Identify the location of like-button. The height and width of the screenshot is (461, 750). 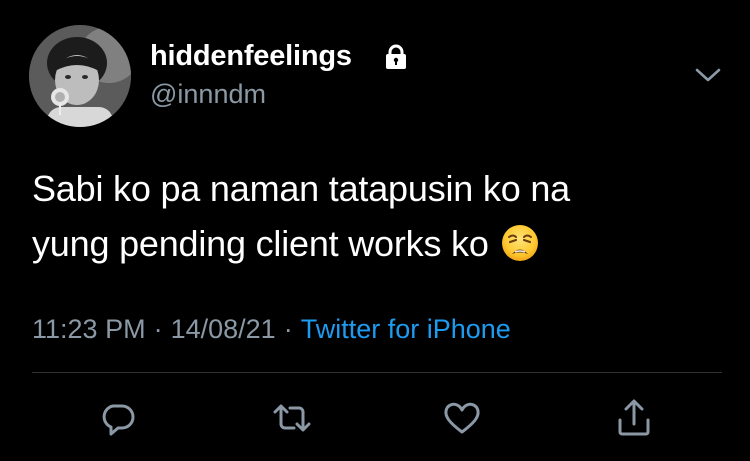
(462, 418).